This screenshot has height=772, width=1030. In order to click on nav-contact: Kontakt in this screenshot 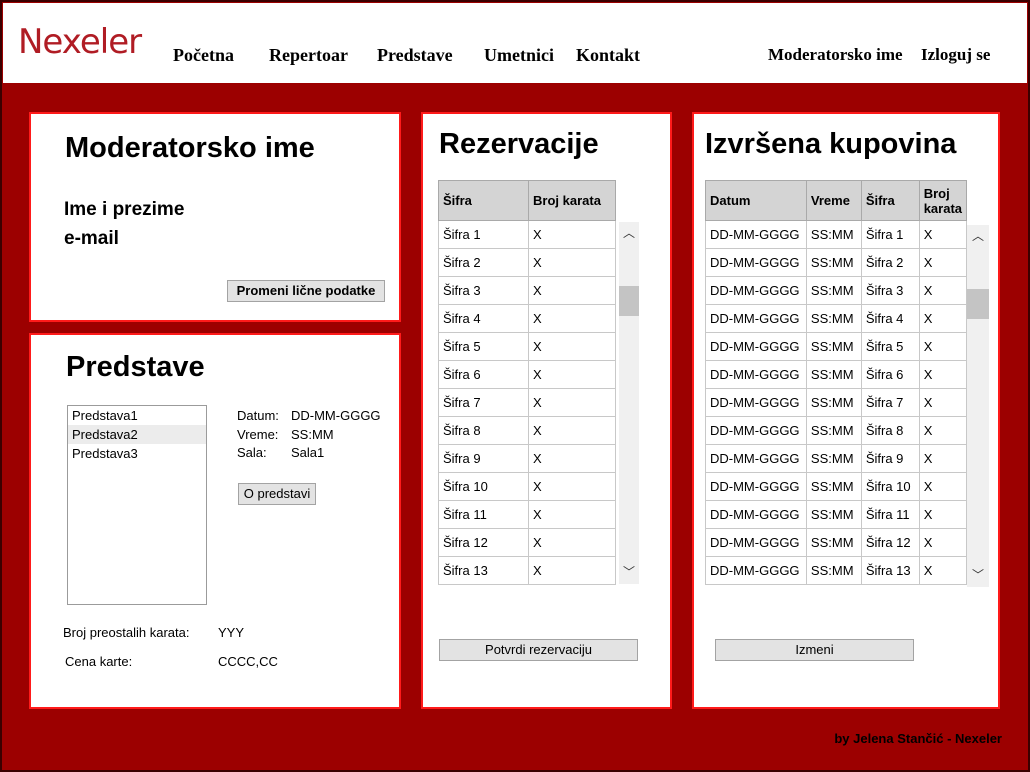, I will do `click(608, 55)`.